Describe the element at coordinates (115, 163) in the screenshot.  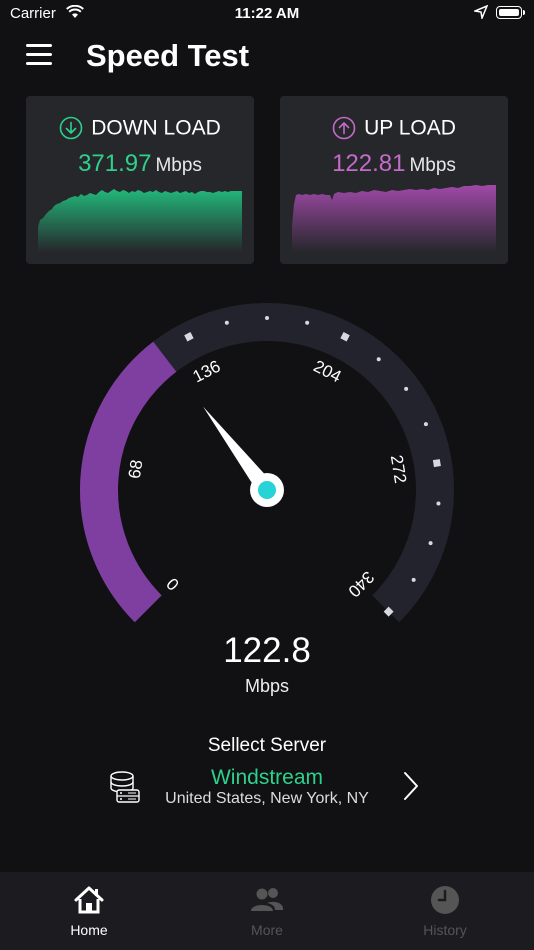
I see `download-value: 371.97` at that location.